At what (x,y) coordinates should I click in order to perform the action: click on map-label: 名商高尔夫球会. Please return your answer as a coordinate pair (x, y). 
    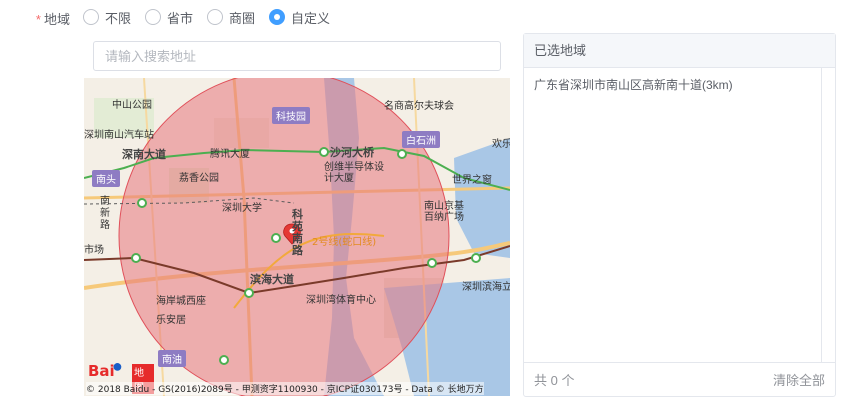
    Looking at the image, I should click on (419, 106).